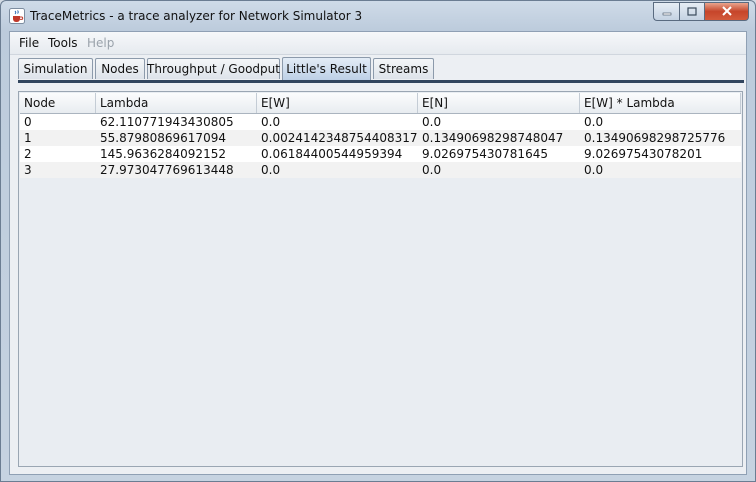 Image resolution: width=756 pixels, height=482 pixels. I want to click on menu-bar: File Tools Help, so click(378, 43).